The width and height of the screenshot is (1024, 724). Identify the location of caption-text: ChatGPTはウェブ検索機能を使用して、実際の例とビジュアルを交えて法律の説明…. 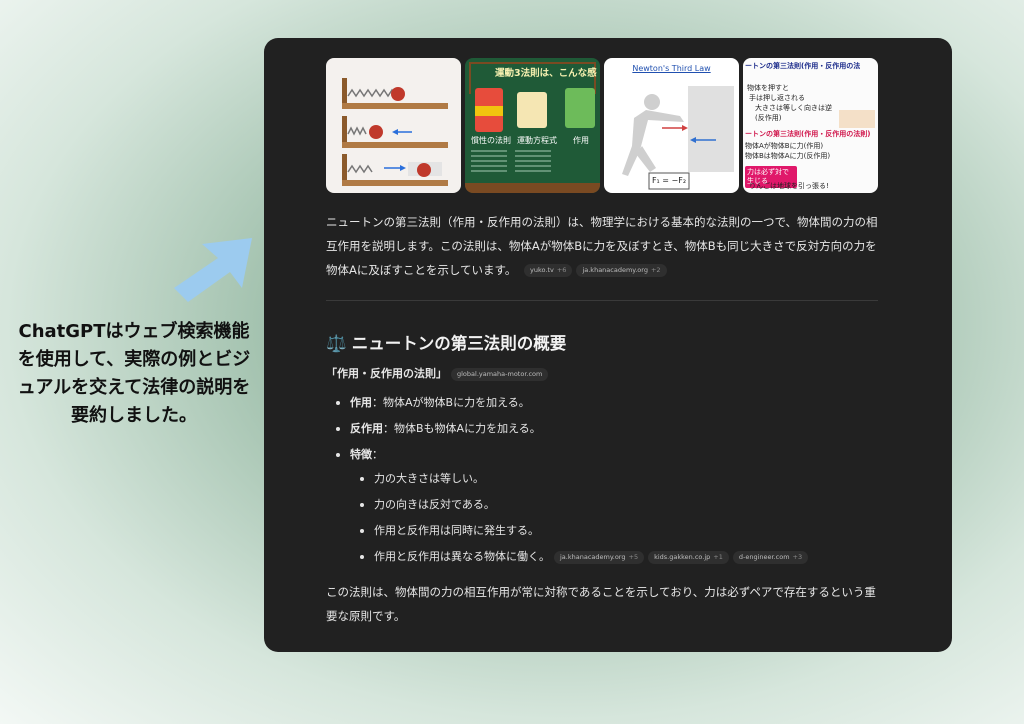
(134, 373).